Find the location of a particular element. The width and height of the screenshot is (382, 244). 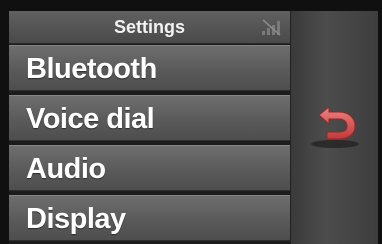

menu-item-label: Audio is located at coordinates (66, 169).